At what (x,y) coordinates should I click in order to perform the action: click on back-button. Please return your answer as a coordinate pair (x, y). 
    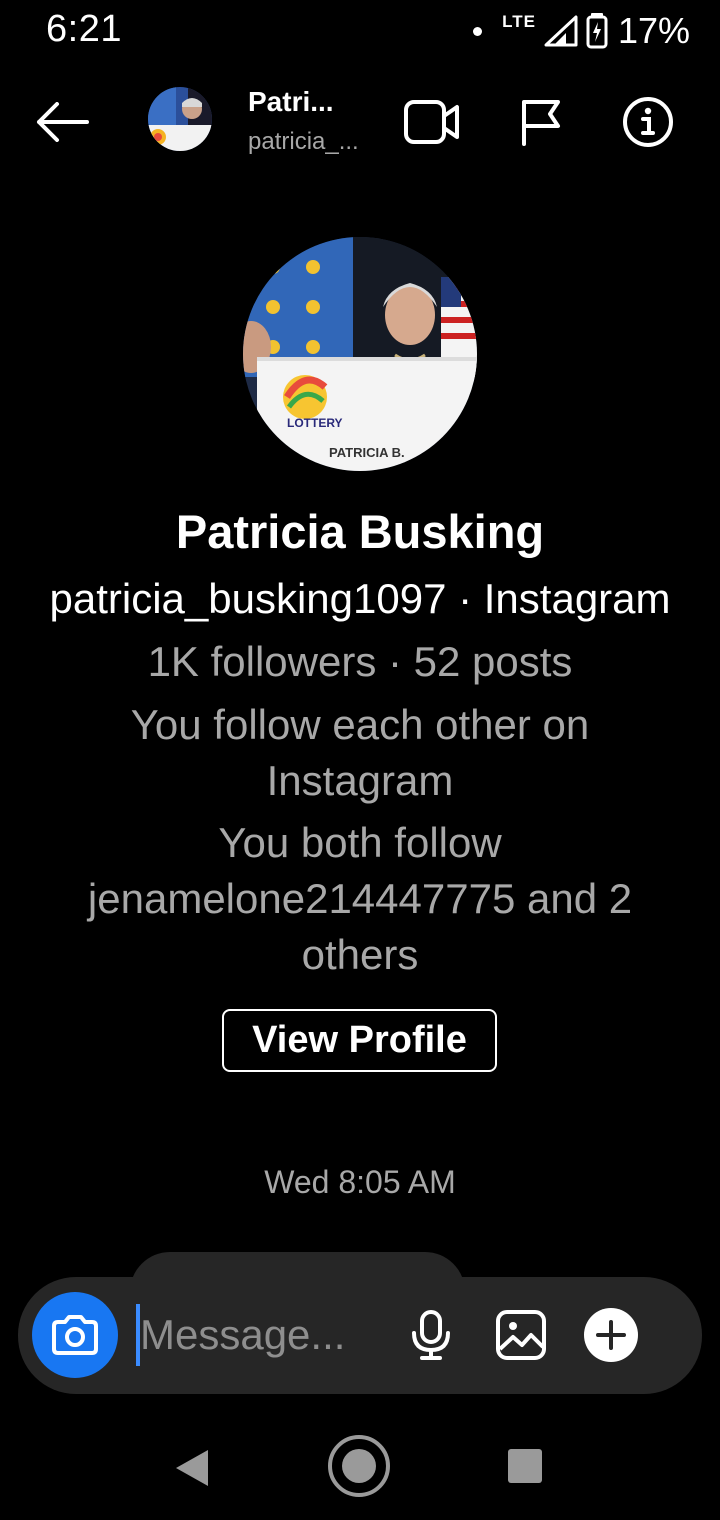
    Looking at the image, I should click on (62, 122).